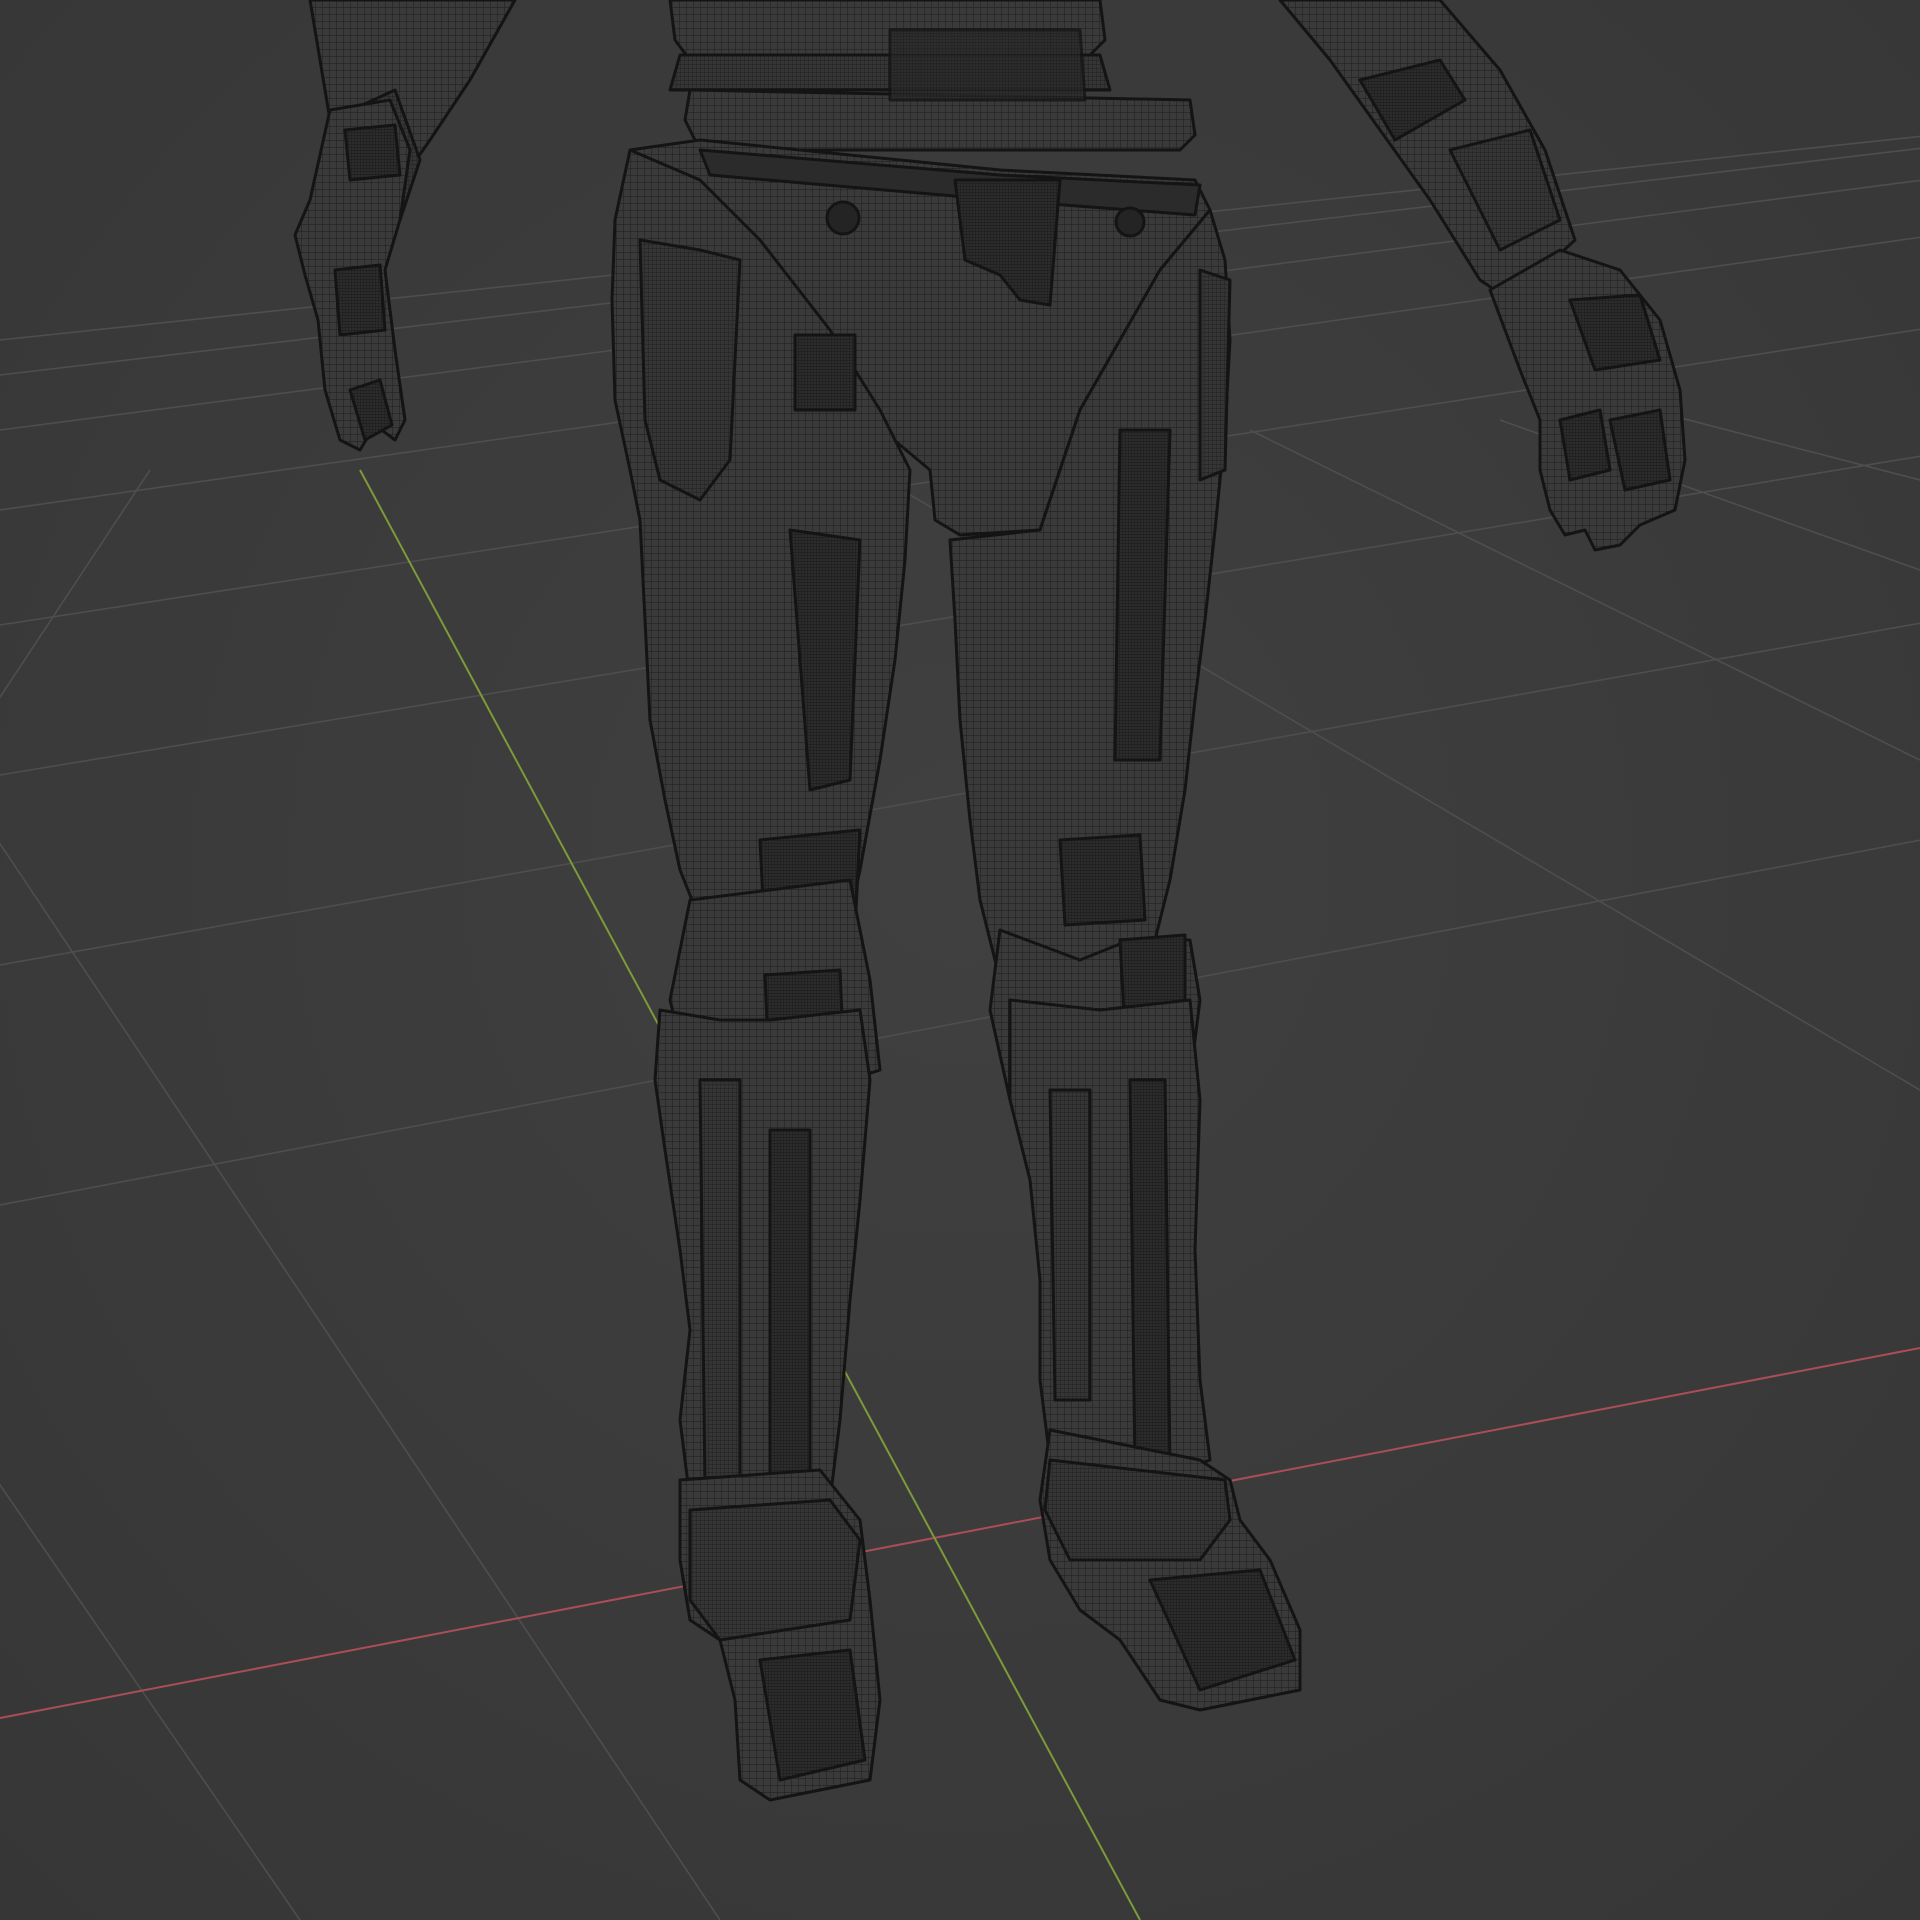  I want to click on left-hand, so click(352, 275).